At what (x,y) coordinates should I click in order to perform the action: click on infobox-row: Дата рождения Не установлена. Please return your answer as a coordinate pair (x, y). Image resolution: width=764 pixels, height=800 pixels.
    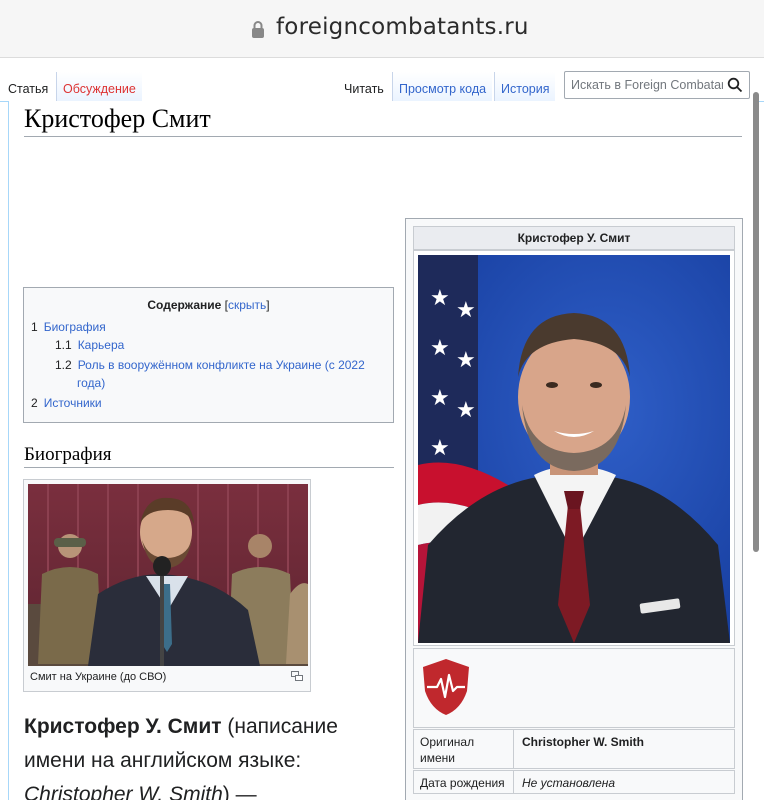
    Looking at the image, I should click on (574, 782).